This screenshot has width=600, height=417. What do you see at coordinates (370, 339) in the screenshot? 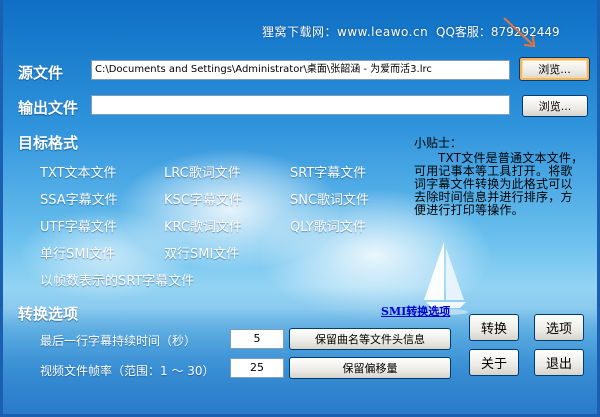
I see `keep-header-button: 保留曲名等文件头信息` at bounding box center [370, 339].